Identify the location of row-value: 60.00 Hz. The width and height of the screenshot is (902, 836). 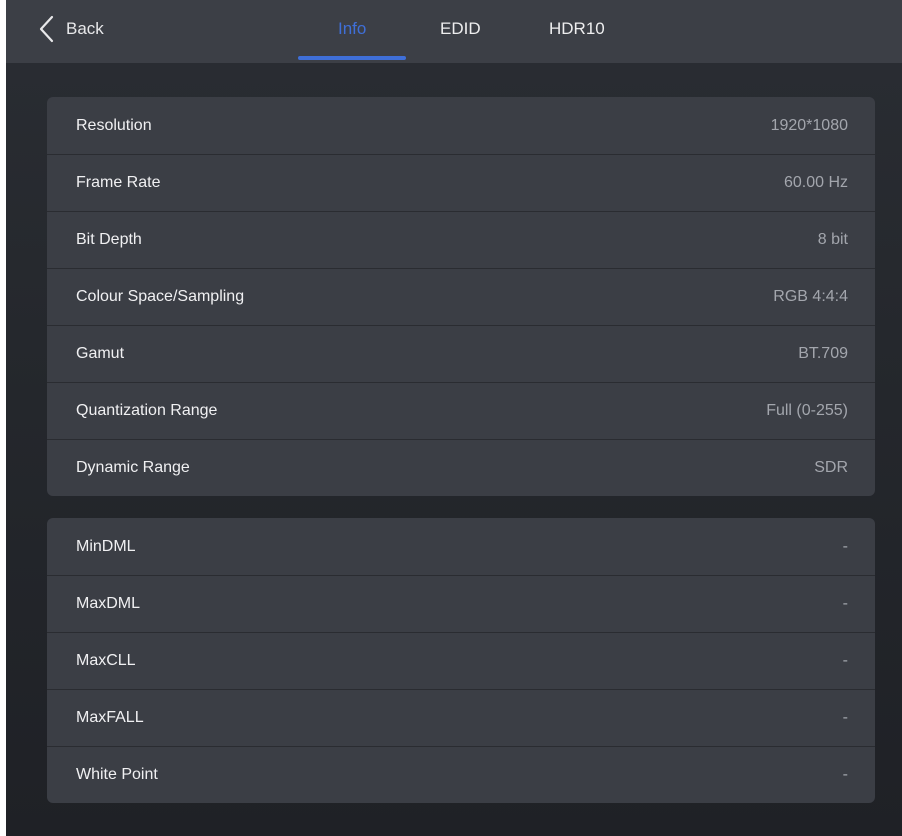
(815, 182).